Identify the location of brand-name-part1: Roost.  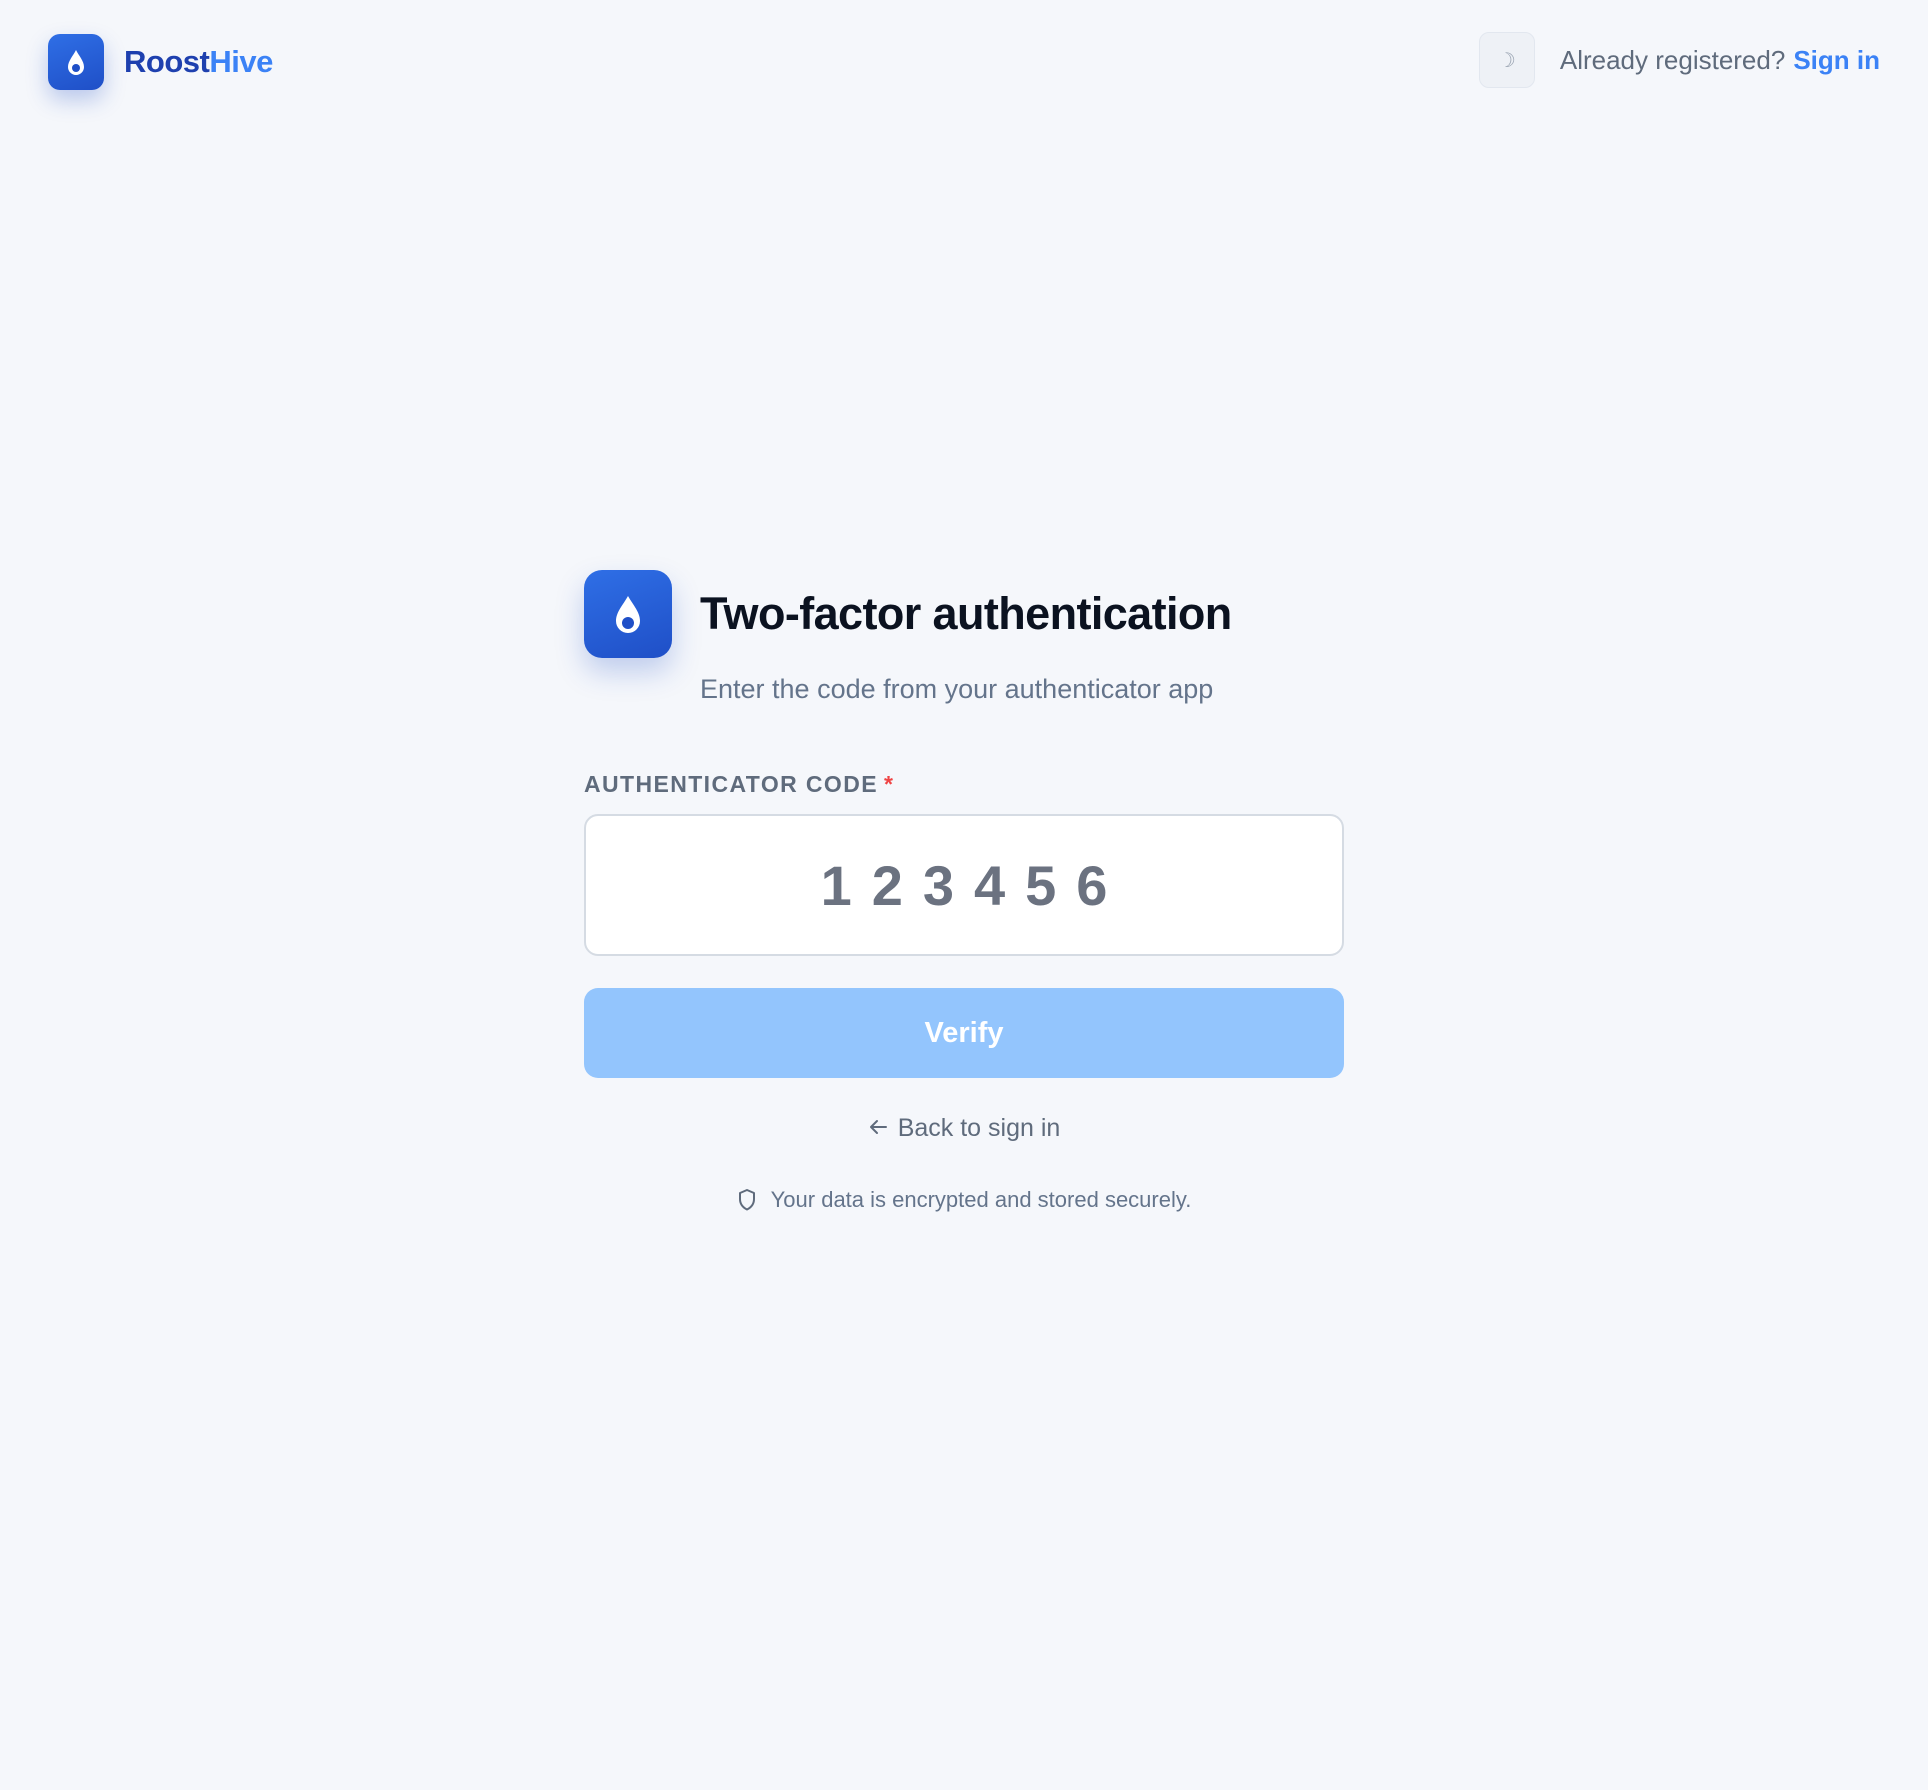
(167, 61).